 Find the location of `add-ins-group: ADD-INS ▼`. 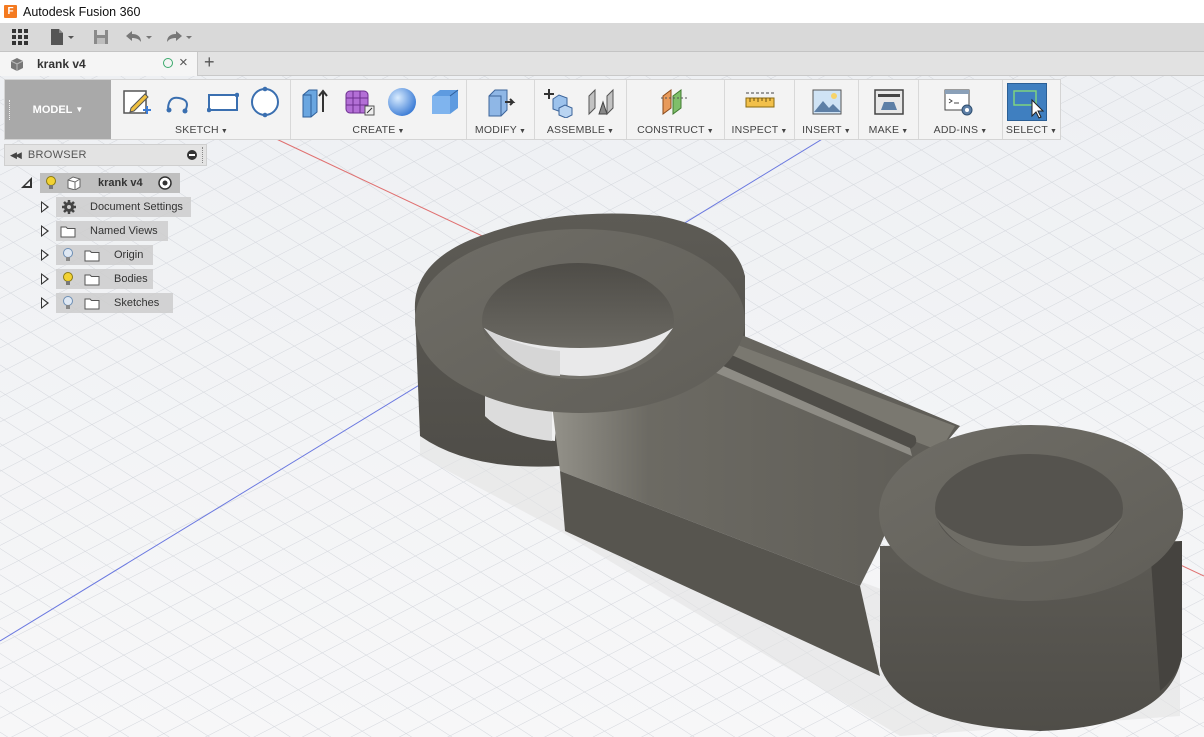

add-ins-group: ADD-INS ▼ is located at coordinates (961, 109).